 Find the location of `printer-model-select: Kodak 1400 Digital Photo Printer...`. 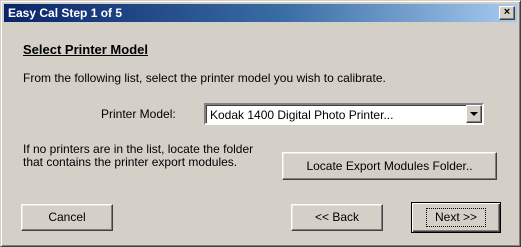

printer-model-select: Kodak 1400 Digital Photo Printer... is located at coordinates (344, 114).